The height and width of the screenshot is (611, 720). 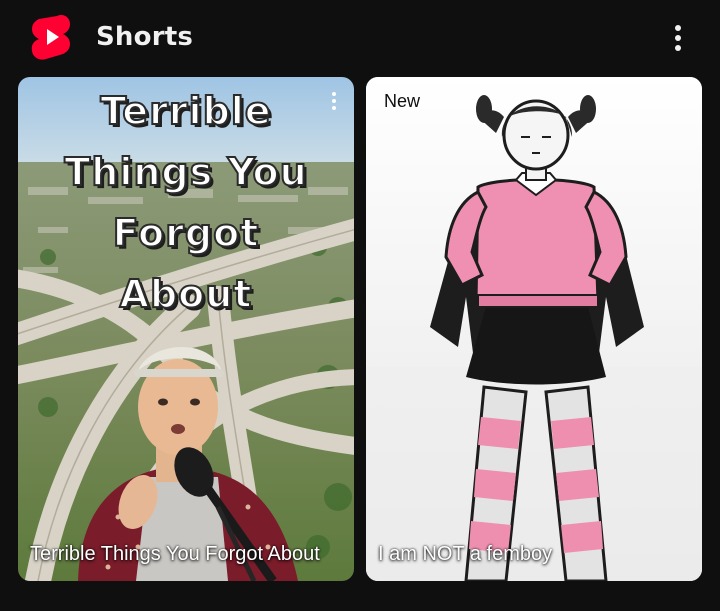 What do you see at coordinates (145, 37) in the screenshot?
I see `page-title: Shorts` at bounding box center [145, 37].